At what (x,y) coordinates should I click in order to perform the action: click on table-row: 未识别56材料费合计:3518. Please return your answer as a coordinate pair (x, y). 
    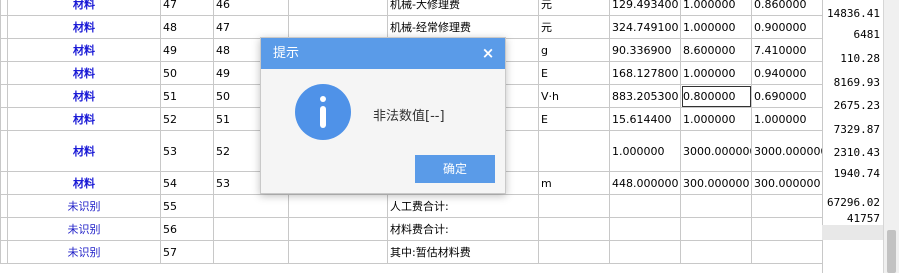
    Looking at the image, I should click on (436, 229).